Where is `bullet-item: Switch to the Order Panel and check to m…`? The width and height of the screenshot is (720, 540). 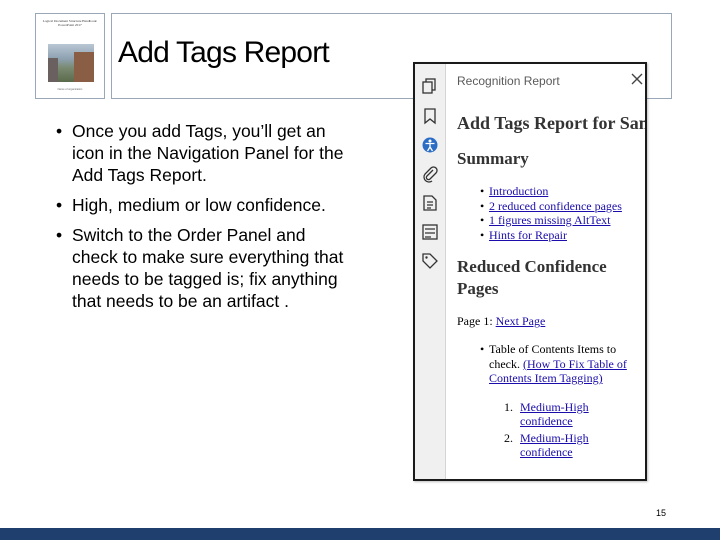 bullet-item: Switch to the Order Panel and check to m… is located at coordinates (201, 268).